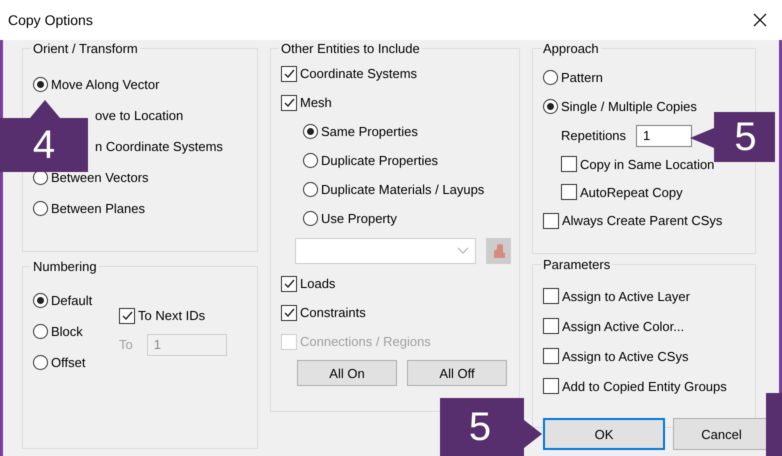 The width and height of the screenshot is (782, 456). Describe the element at coordinates (316, 102) in the screenshot. I see `option-label: Mesh` at that location.